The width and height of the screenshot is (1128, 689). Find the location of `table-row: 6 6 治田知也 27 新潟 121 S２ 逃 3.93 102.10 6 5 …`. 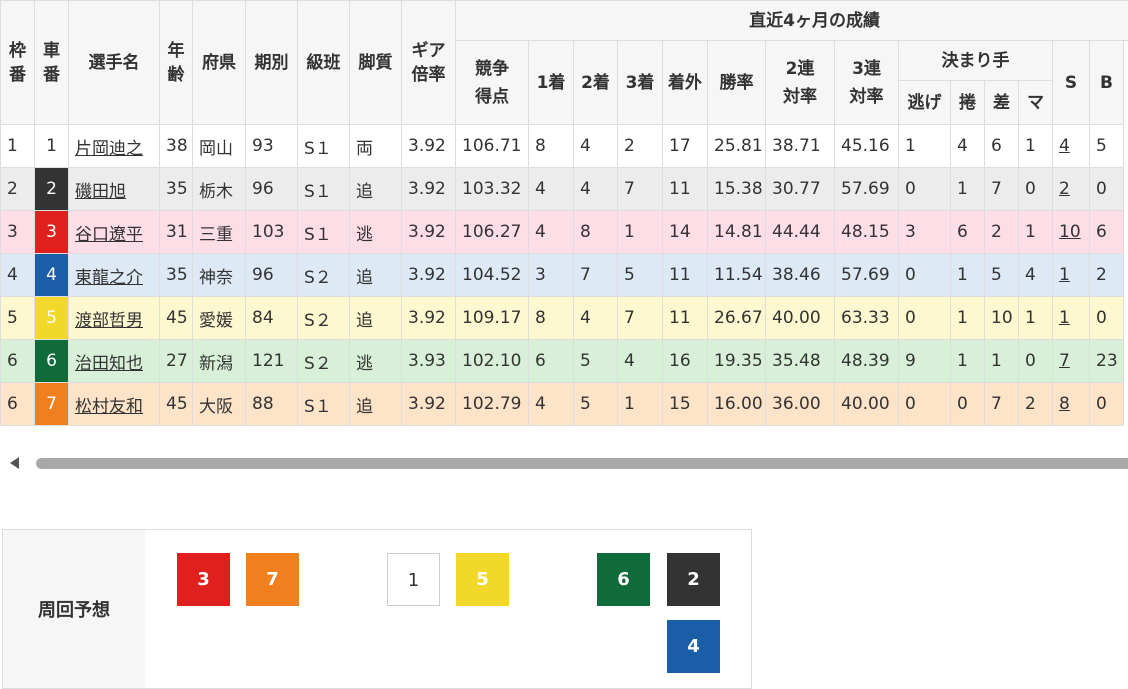

table-row: 6 6 治田知也 27 新潟 121 S２ 逃 3.93 102.10 6 5 … is located at coordinates (564, 361).